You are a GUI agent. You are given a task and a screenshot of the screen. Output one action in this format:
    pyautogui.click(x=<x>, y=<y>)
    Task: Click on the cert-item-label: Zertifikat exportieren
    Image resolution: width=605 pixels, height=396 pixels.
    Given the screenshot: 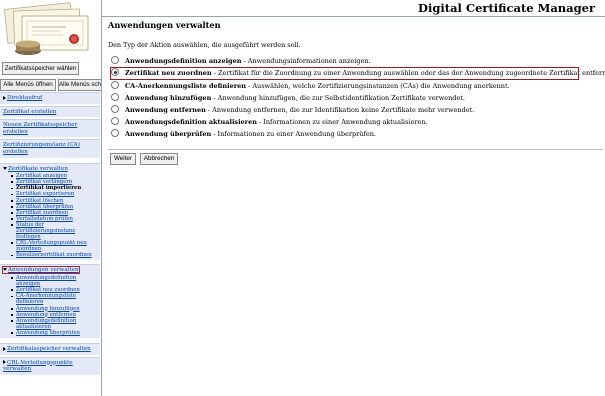 What is the action you would take?
    pyautogui.click(x=45, y=194)
    